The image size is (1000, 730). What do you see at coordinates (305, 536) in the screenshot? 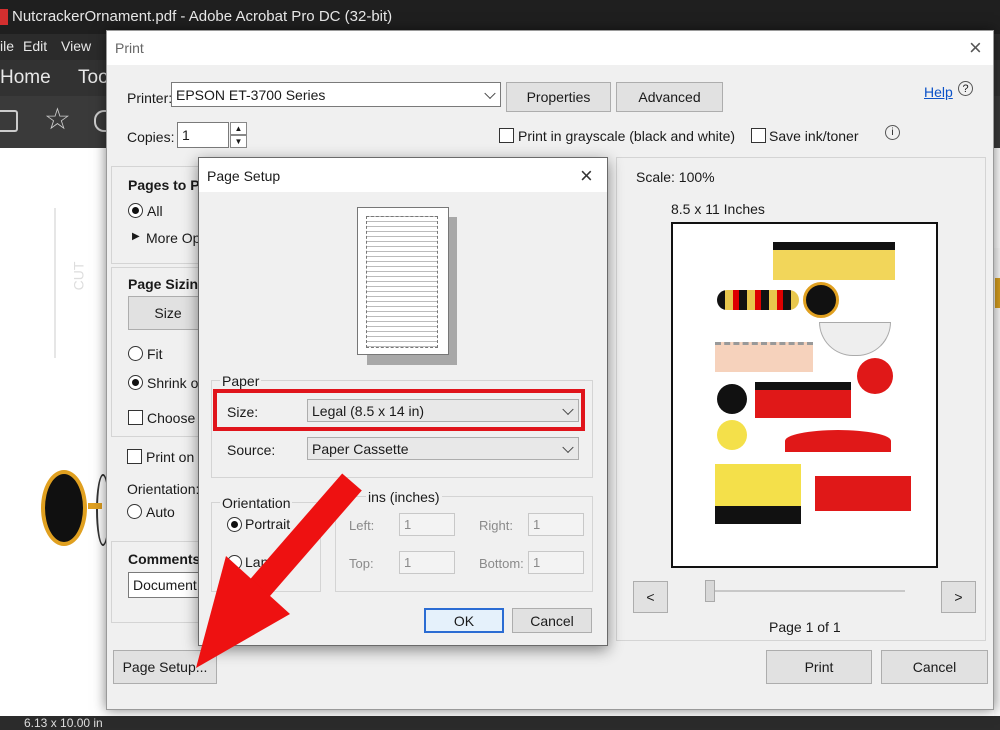
I see `arrow-shaft` at bounding box center [305, 536].